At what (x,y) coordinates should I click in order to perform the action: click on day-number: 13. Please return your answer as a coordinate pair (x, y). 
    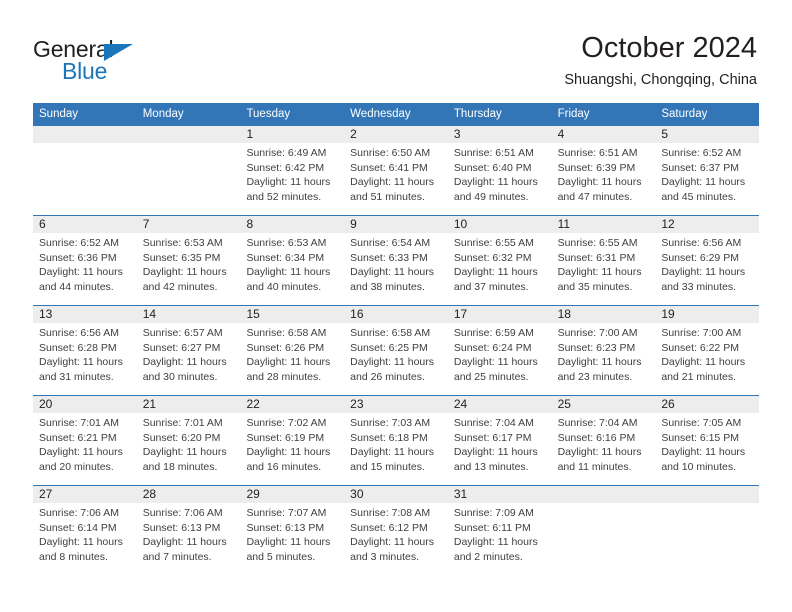
    Looking at the image, I should click on (46, 314).